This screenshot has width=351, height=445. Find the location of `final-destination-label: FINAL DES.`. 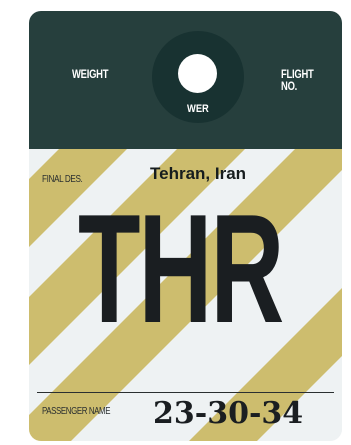

final-destination-label: FINAL DES. is located at coordinates (62, 179).